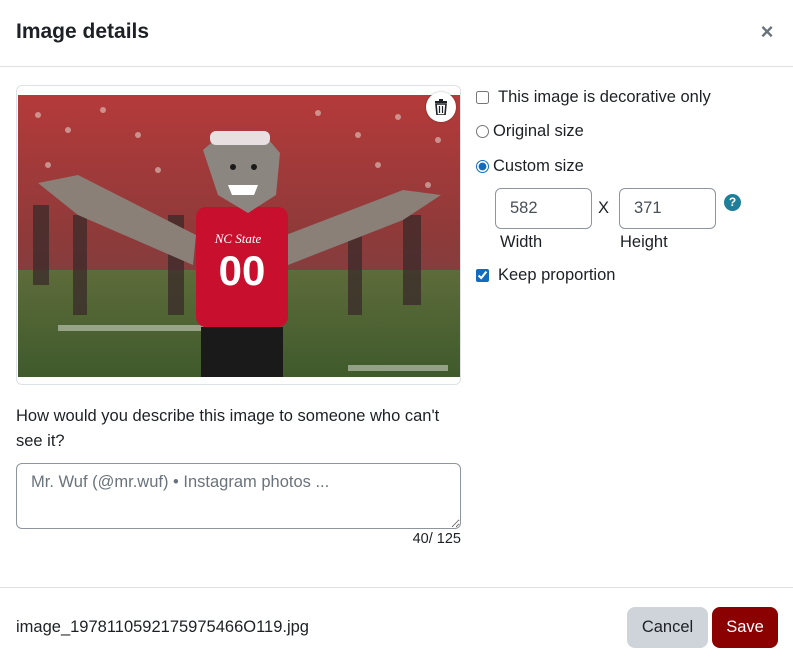 This screenshot has width=793, height=661. I want to click on keep-proportion-checkbox, so click(482, 275).